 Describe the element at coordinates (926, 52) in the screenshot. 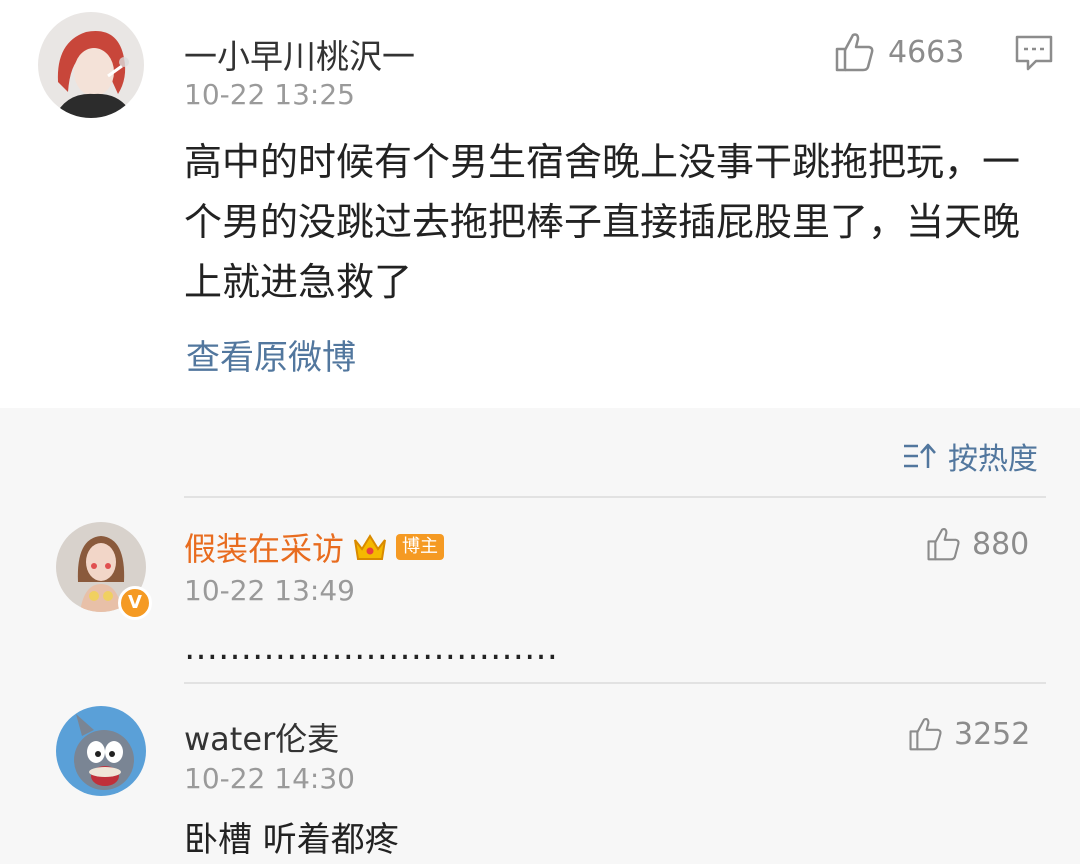

I see `post-like-count: 4663` at that location.